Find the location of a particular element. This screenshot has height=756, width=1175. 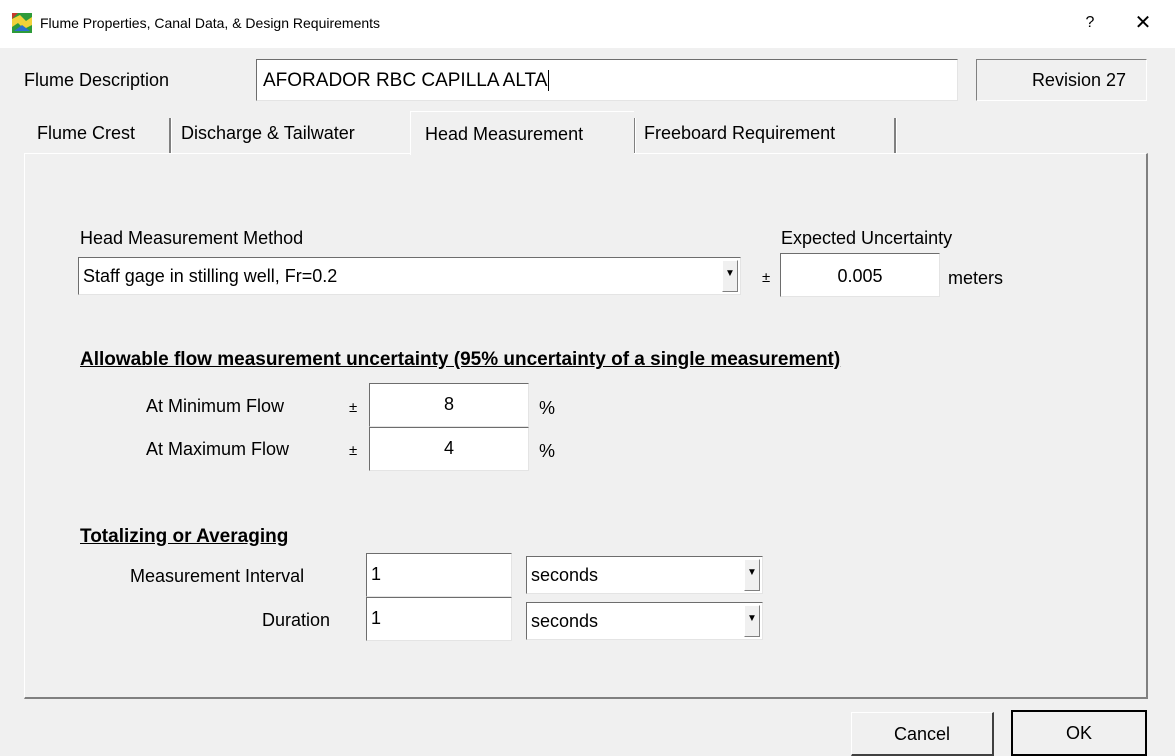

close-button: ✕ is located at coordinates (1143, 23).